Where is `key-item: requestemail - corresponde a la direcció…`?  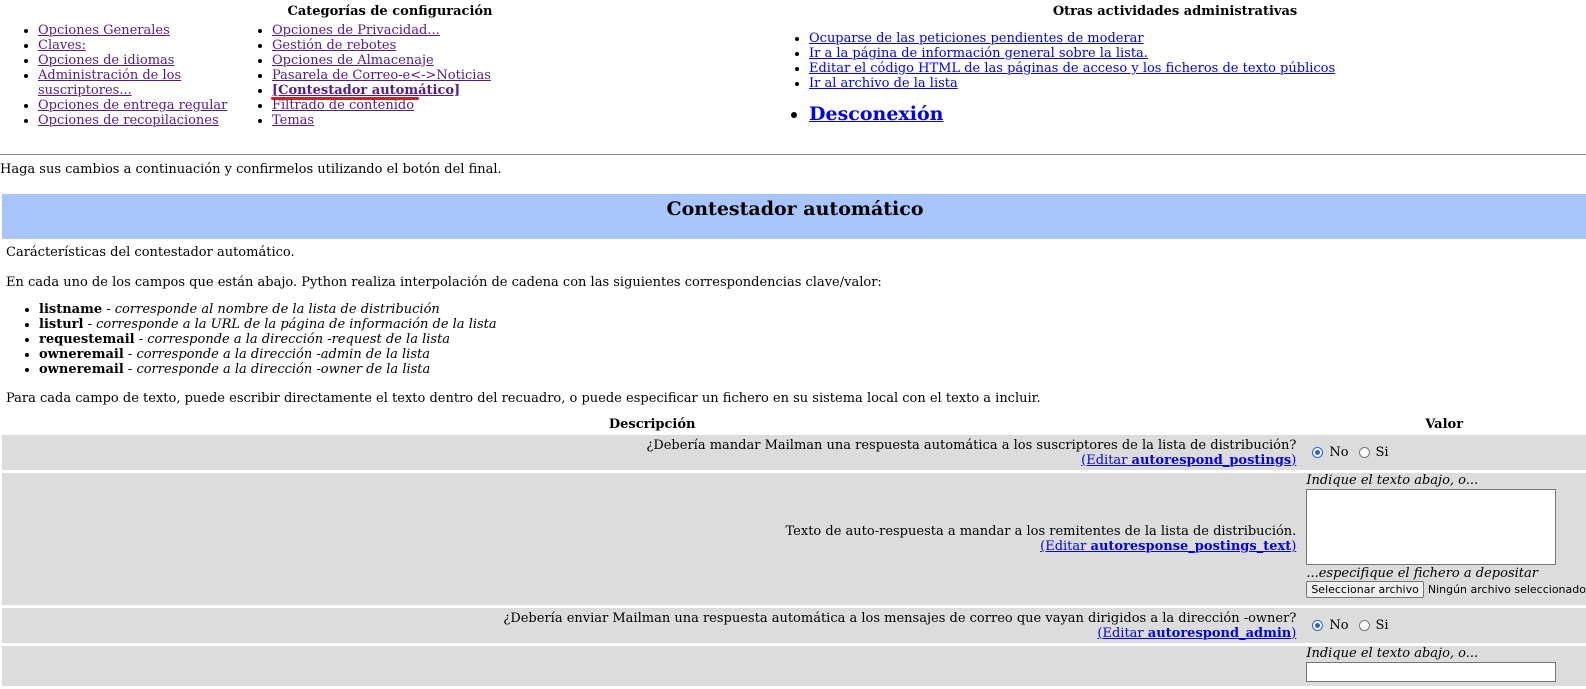
key-item: requestemail - corresponde a la direcció… is located at coordinates (807, 339).